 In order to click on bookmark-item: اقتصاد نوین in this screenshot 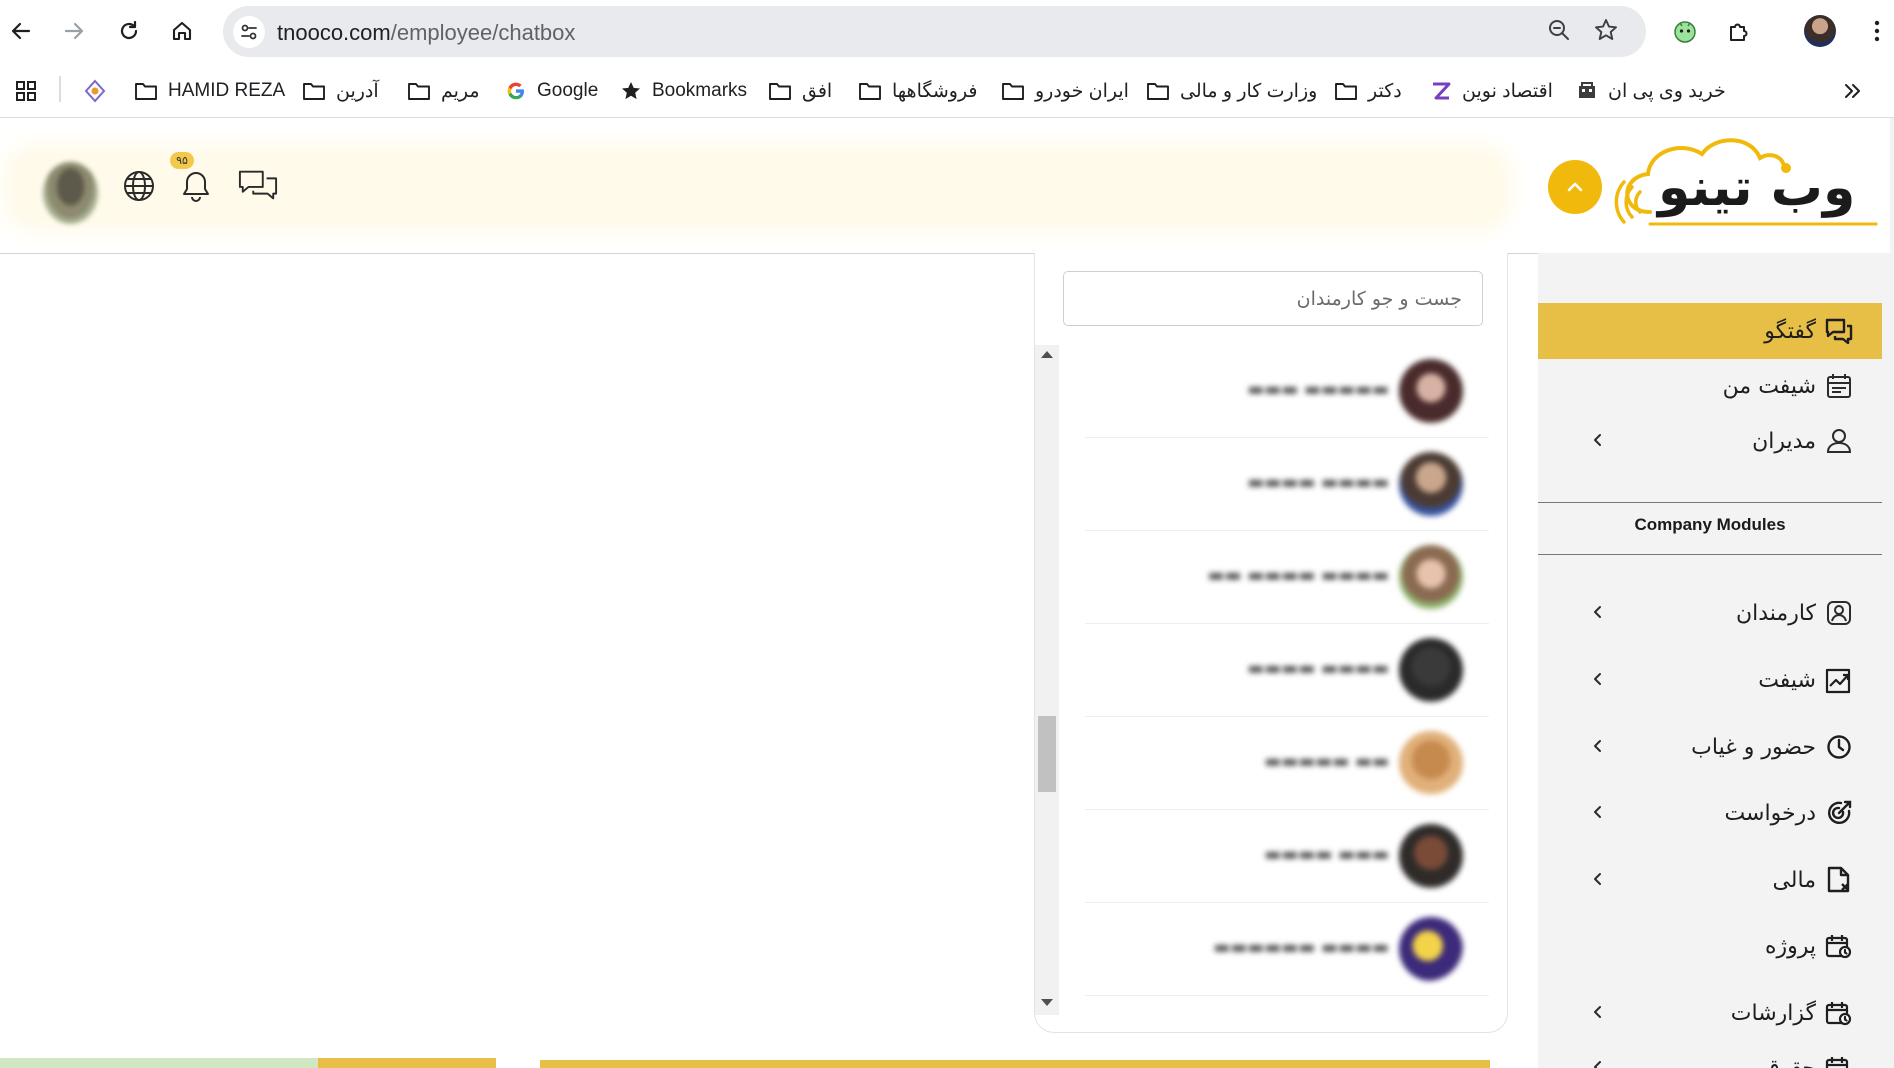, I will do `click(1491, 91)`.